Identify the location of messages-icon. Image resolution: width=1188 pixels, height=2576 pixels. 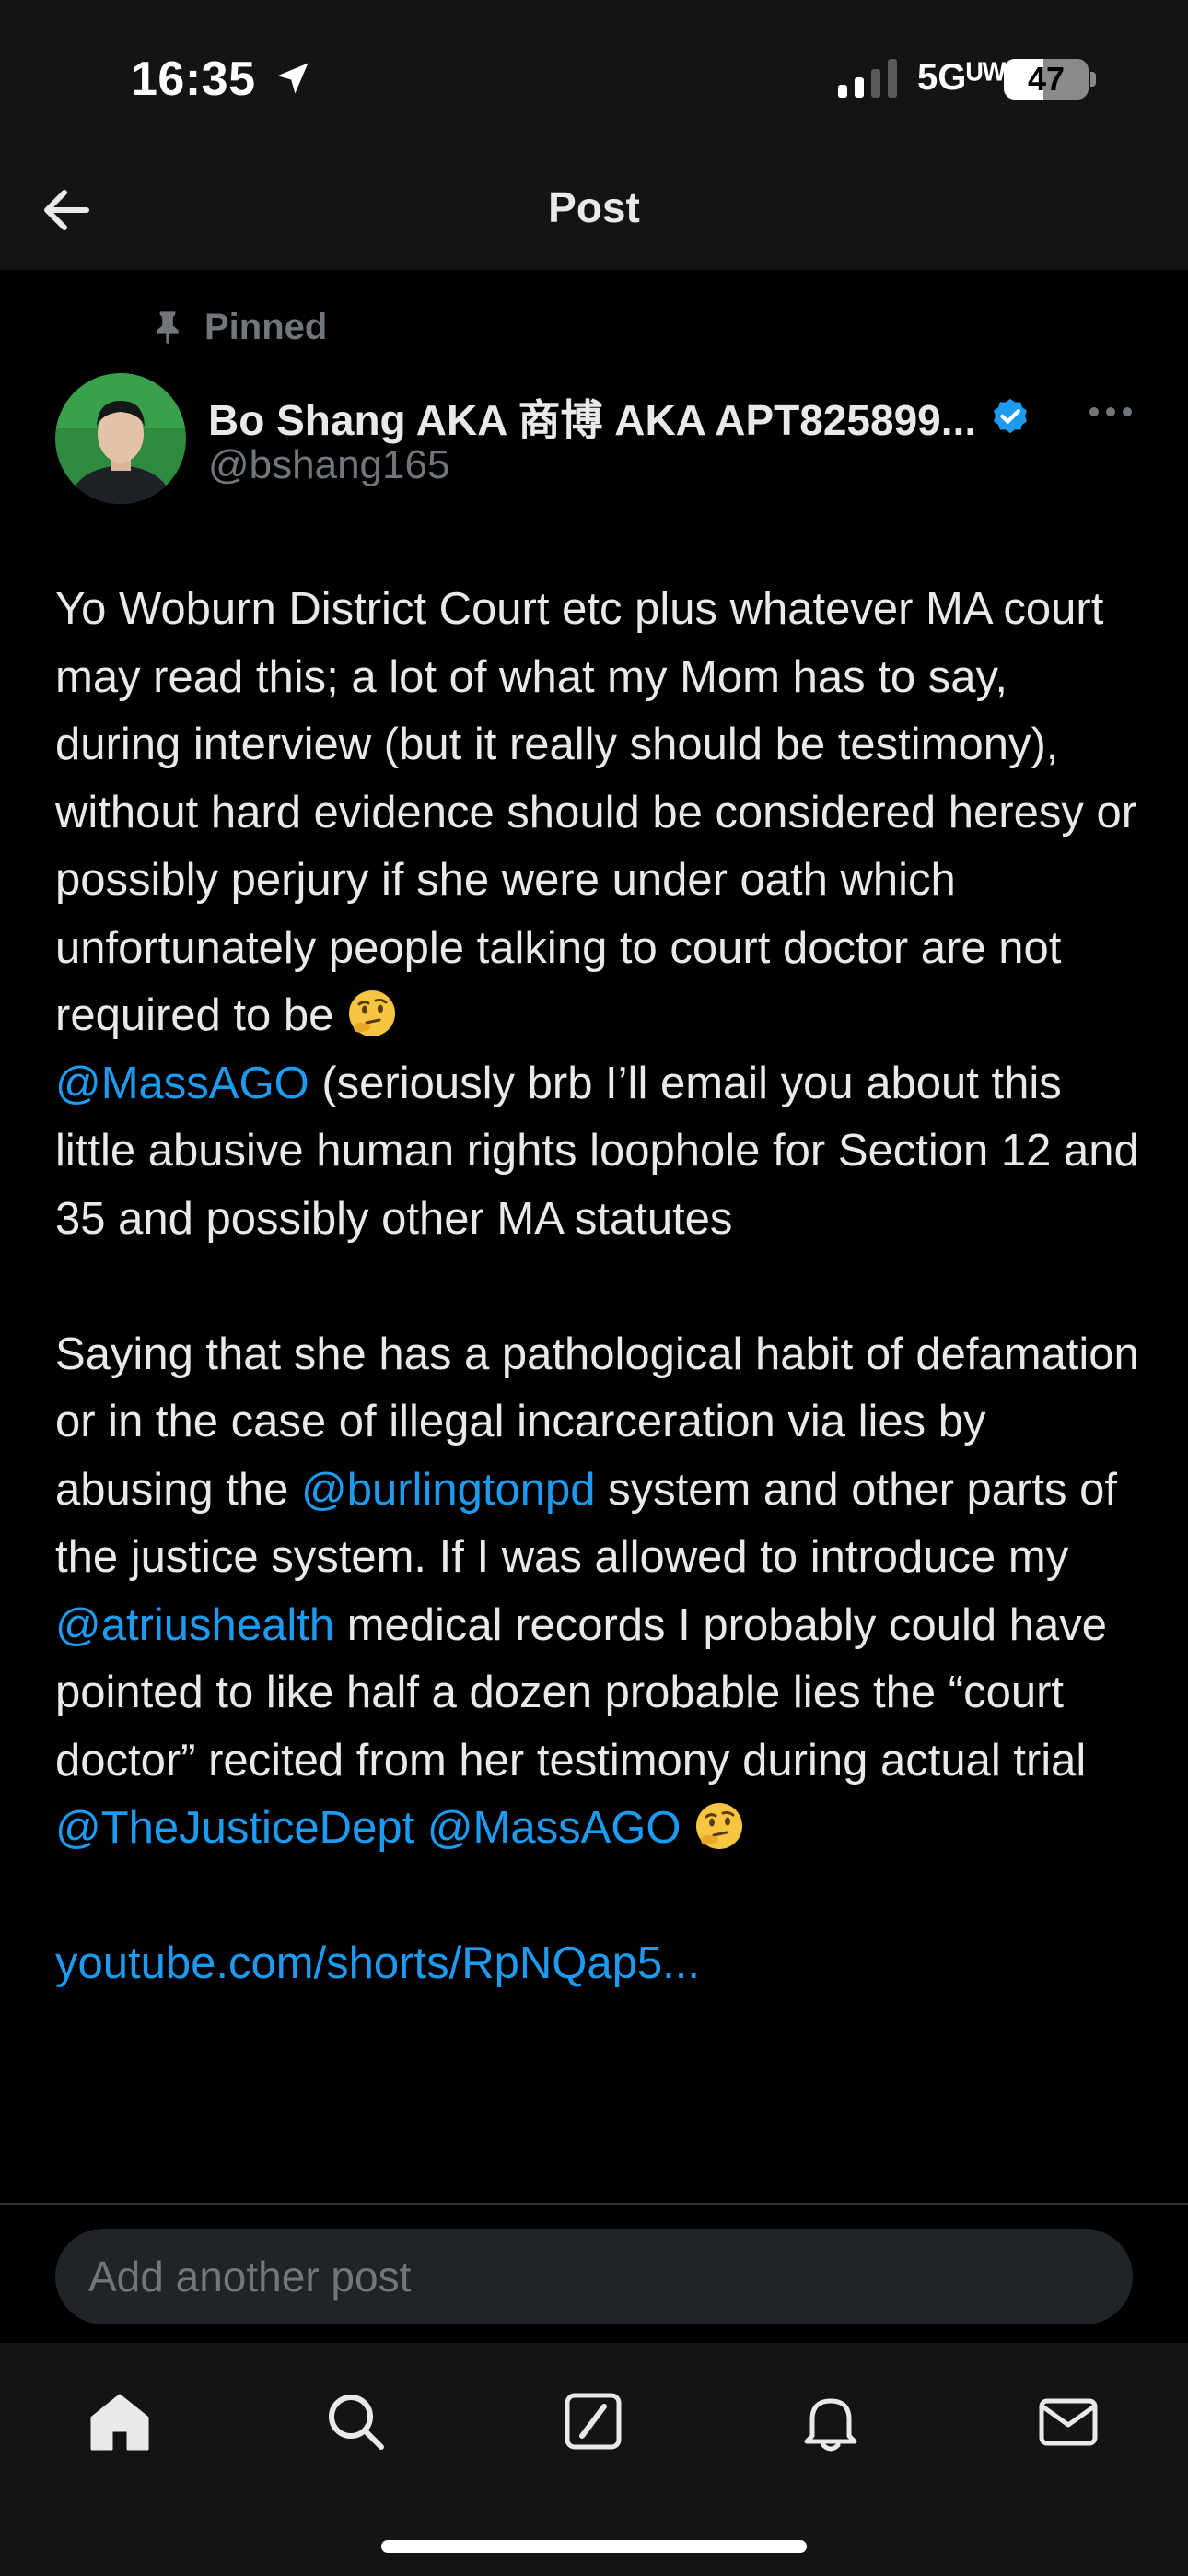
(1068, 2422).